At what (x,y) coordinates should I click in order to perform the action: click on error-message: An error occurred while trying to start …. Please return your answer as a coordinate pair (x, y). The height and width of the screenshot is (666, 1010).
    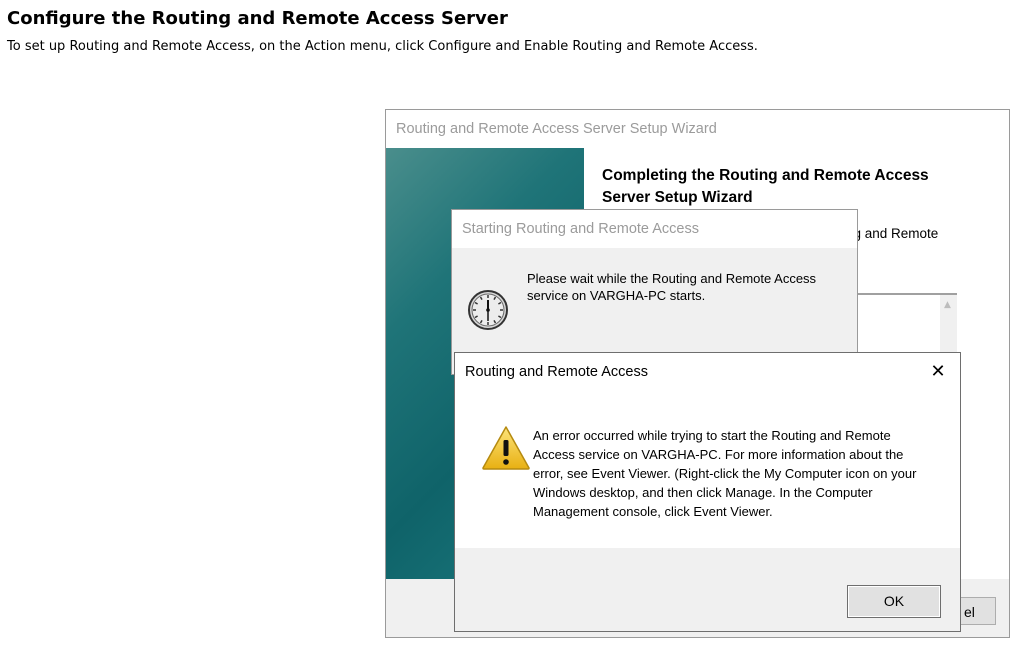
    Looking at the image, I should click on (725, 473).